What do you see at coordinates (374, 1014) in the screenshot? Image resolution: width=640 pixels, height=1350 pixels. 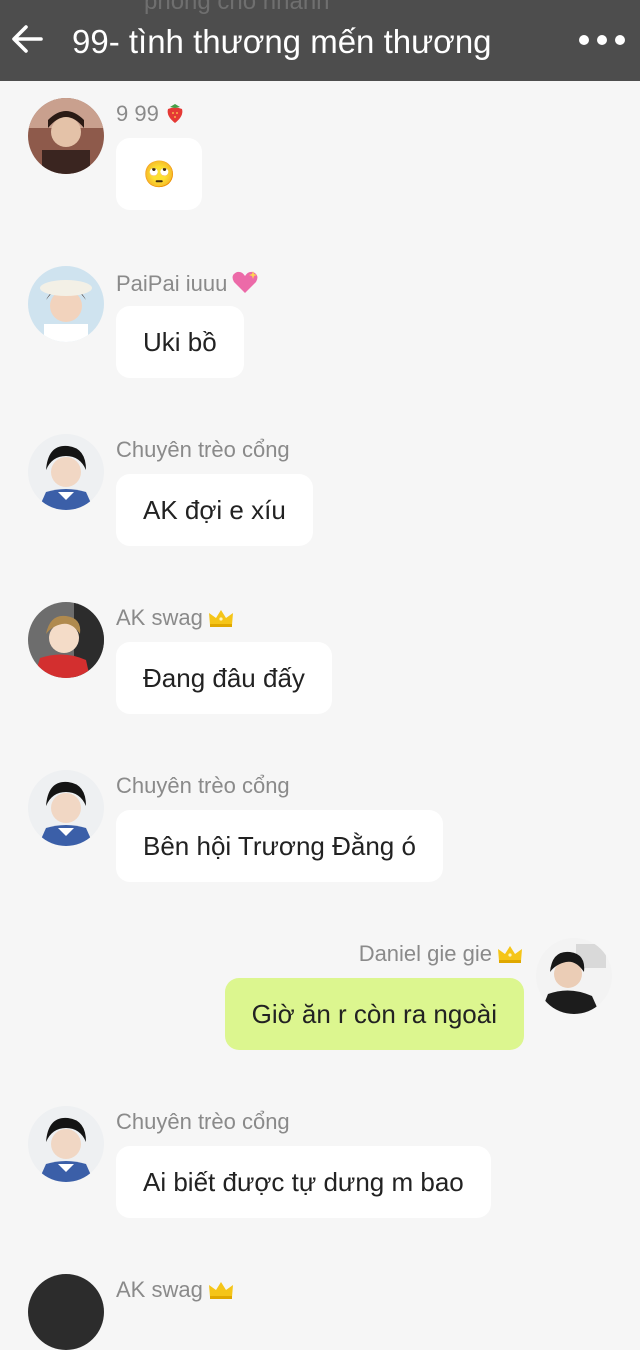 I see `message-bubble-outgoing: Giờ ăn r còn ra ngoài` at bounding box center [374, 1014].